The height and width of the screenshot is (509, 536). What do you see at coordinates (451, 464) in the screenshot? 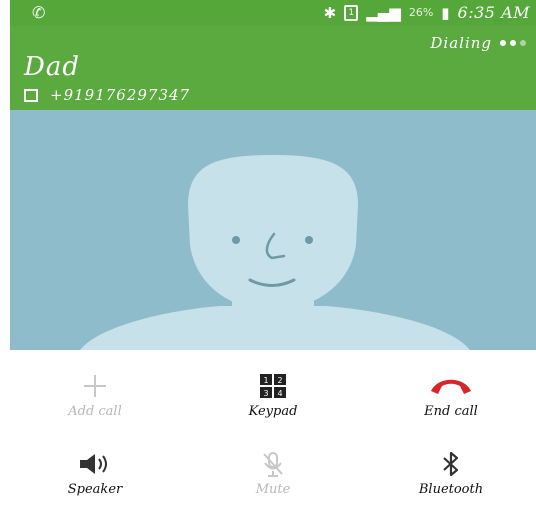
I see `bluetooth-icon` at bounding box center [451, 464].